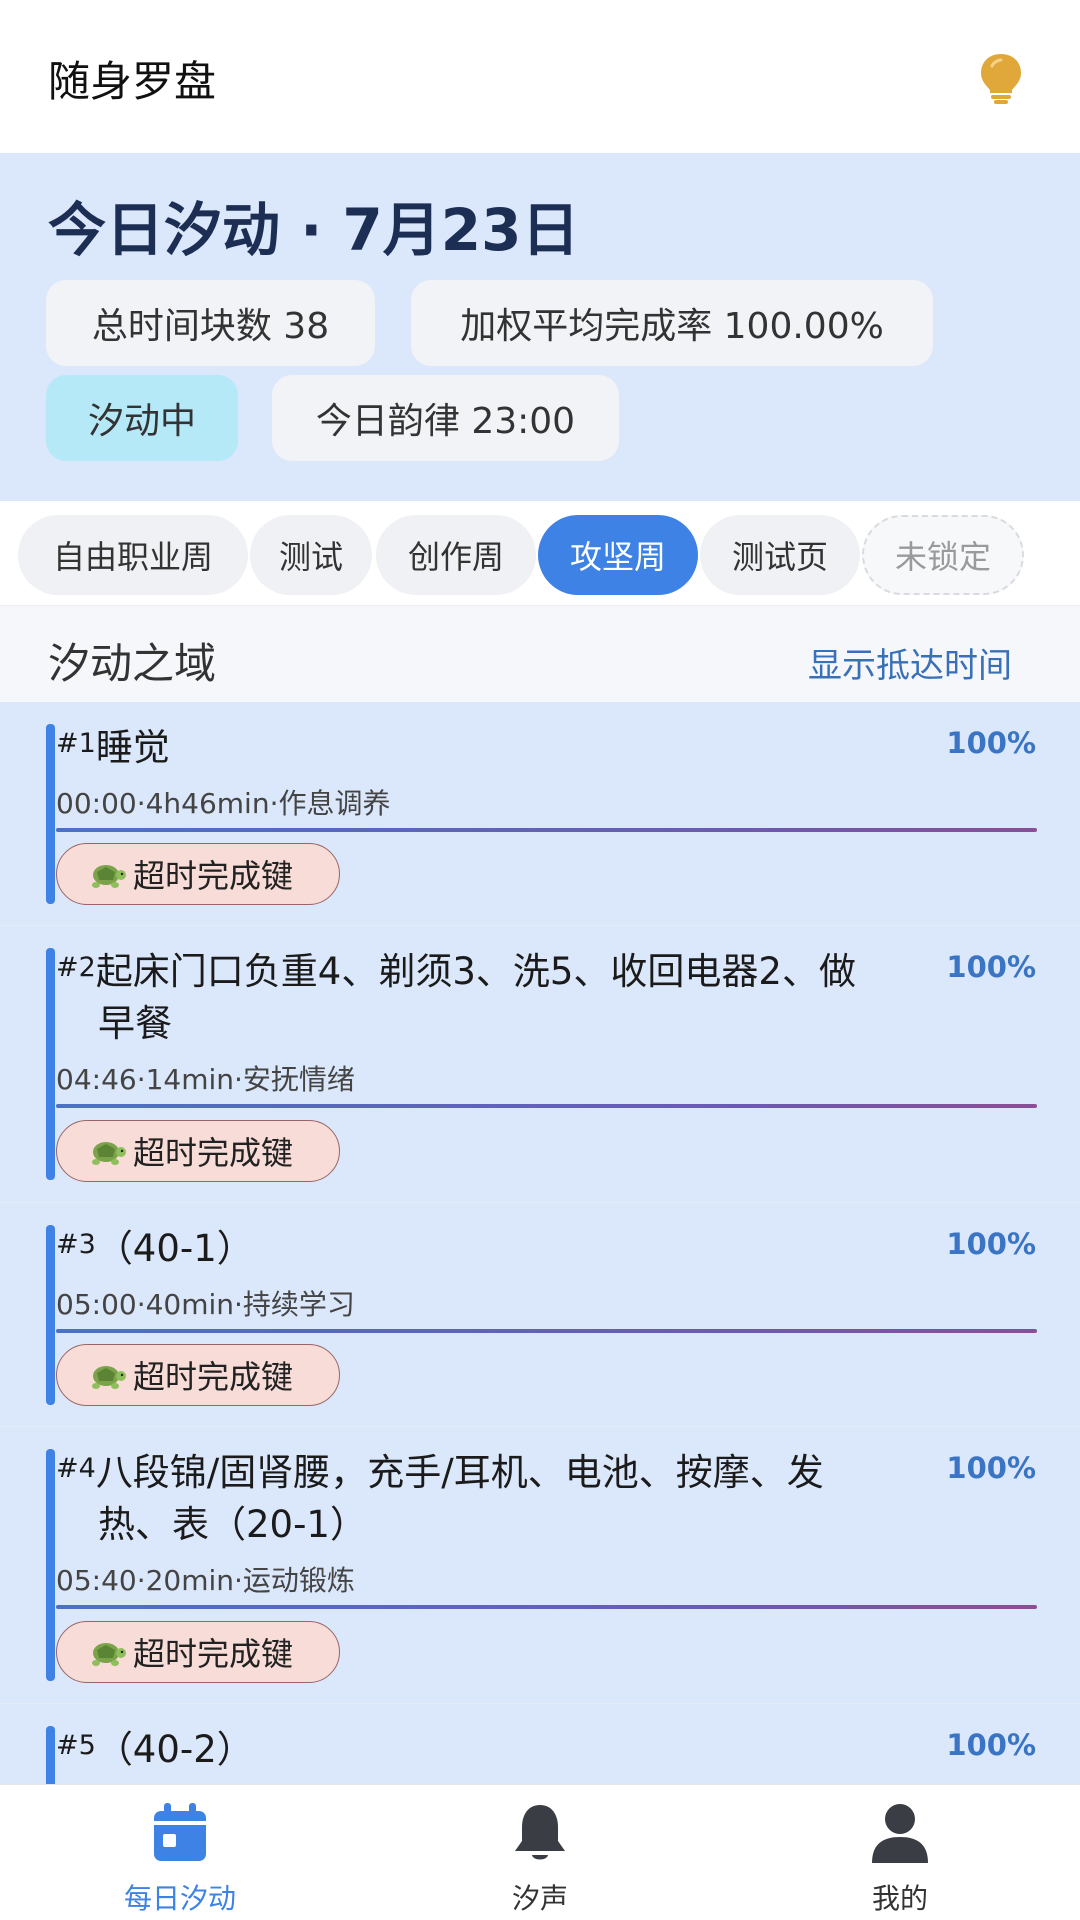  What do you see at coordinates (205, 1304) in the screenshot?
I see `task-meta: 05:00·40min·持续学习` at bounding box center [205, 1304].